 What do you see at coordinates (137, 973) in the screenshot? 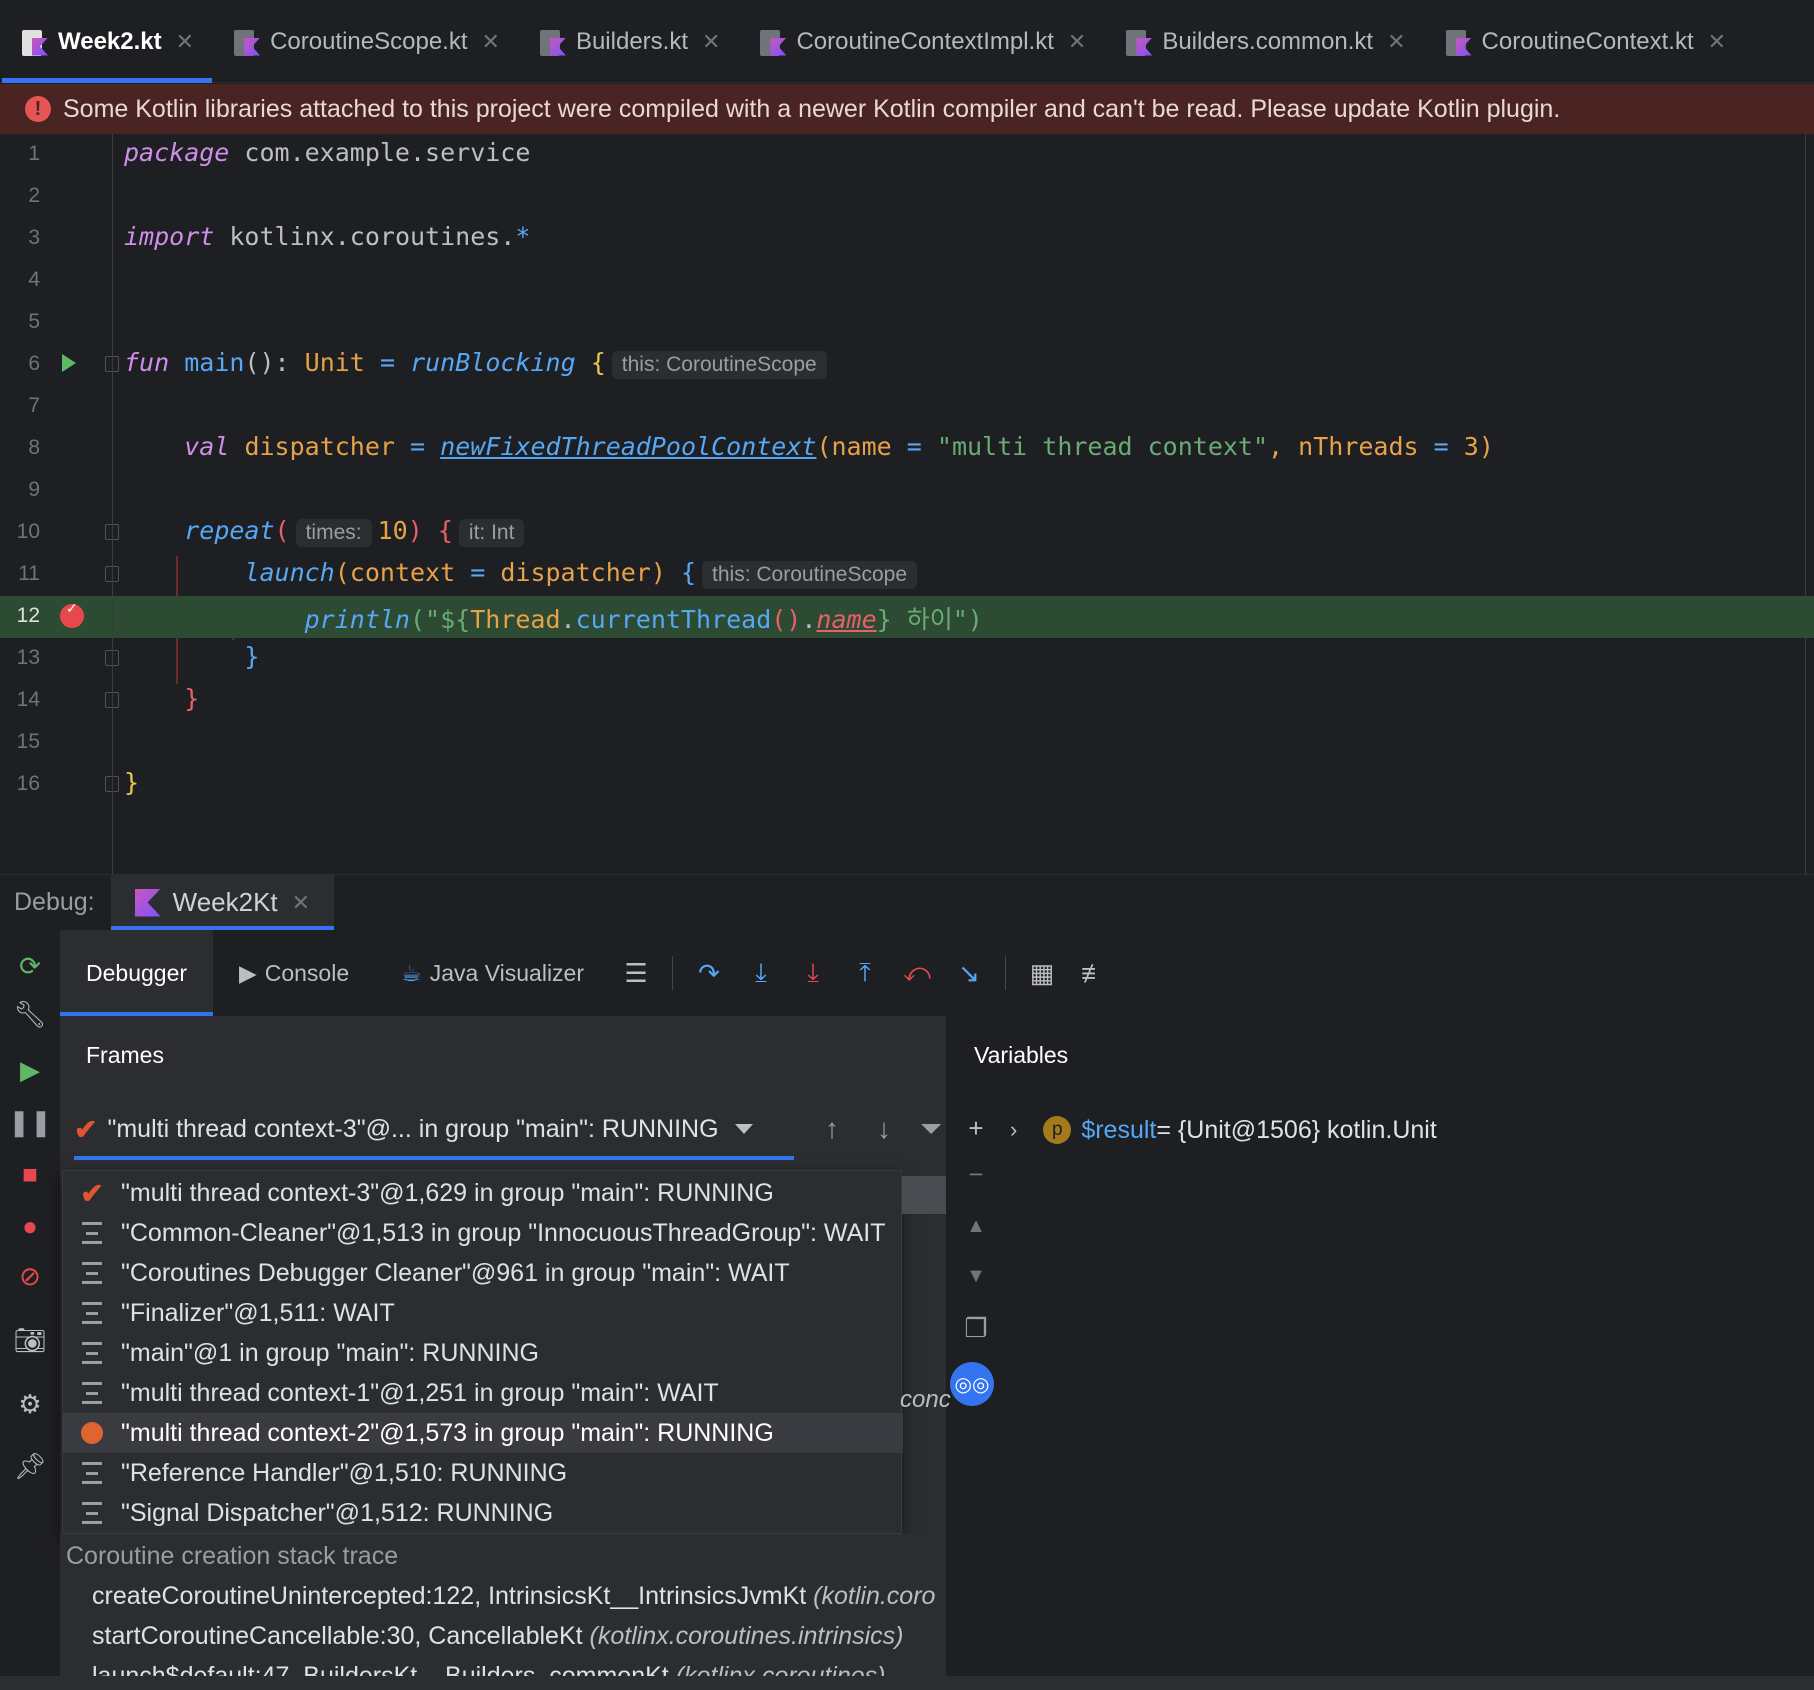
I see `tab-debugger: Debugger` at bounding box center [137, 973].